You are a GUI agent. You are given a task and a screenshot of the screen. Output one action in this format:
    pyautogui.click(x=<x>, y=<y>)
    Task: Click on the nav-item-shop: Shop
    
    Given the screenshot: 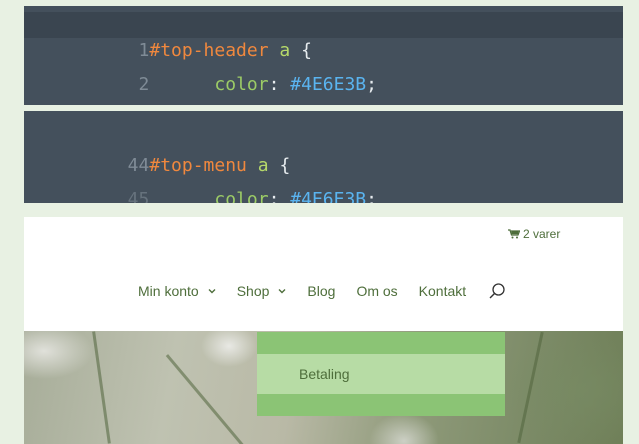 What is the action you would take?
    pyautogui.click(x=262, y=291)
    